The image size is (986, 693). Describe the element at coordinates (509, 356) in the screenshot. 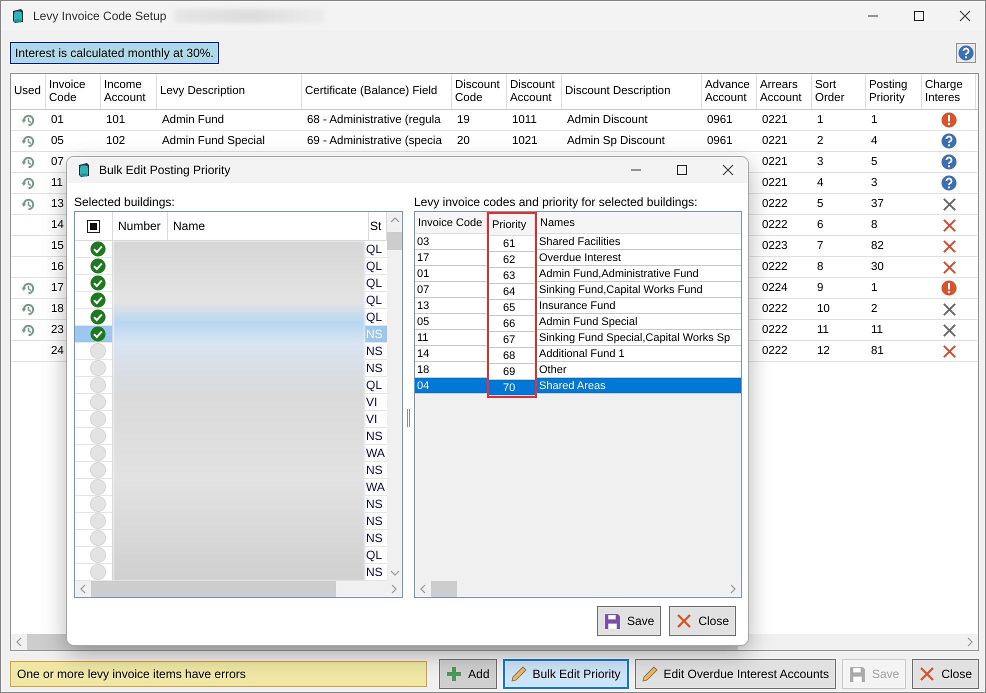

I see `table-cell: 68` at that location.